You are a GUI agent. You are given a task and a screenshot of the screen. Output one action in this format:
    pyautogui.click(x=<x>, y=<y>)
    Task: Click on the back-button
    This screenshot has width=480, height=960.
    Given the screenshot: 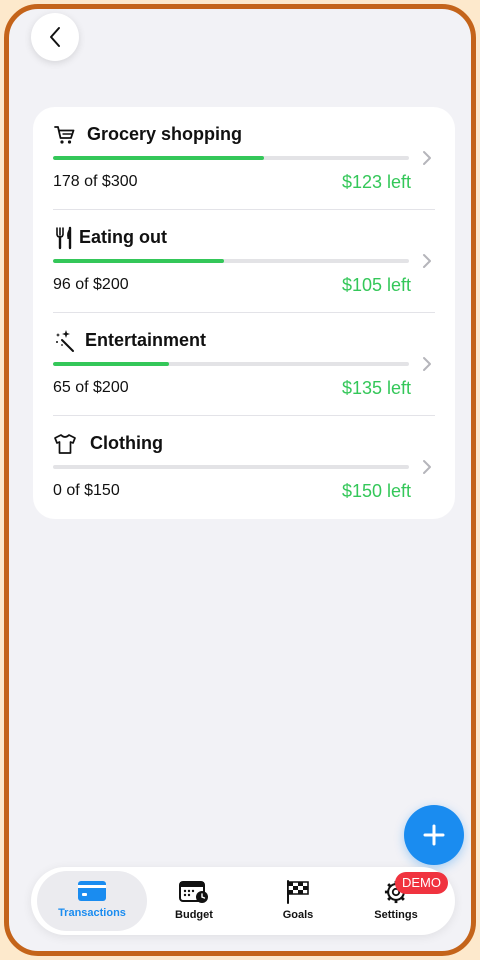 What is the action you would take?
    pyautogui.click(x=55, y=37)
    